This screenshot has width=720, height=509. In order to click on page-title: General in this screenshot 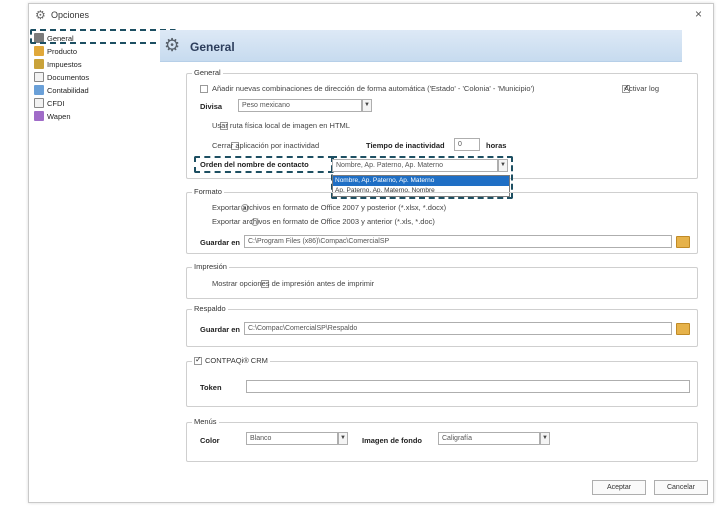, I will do `click(212, 47)`.